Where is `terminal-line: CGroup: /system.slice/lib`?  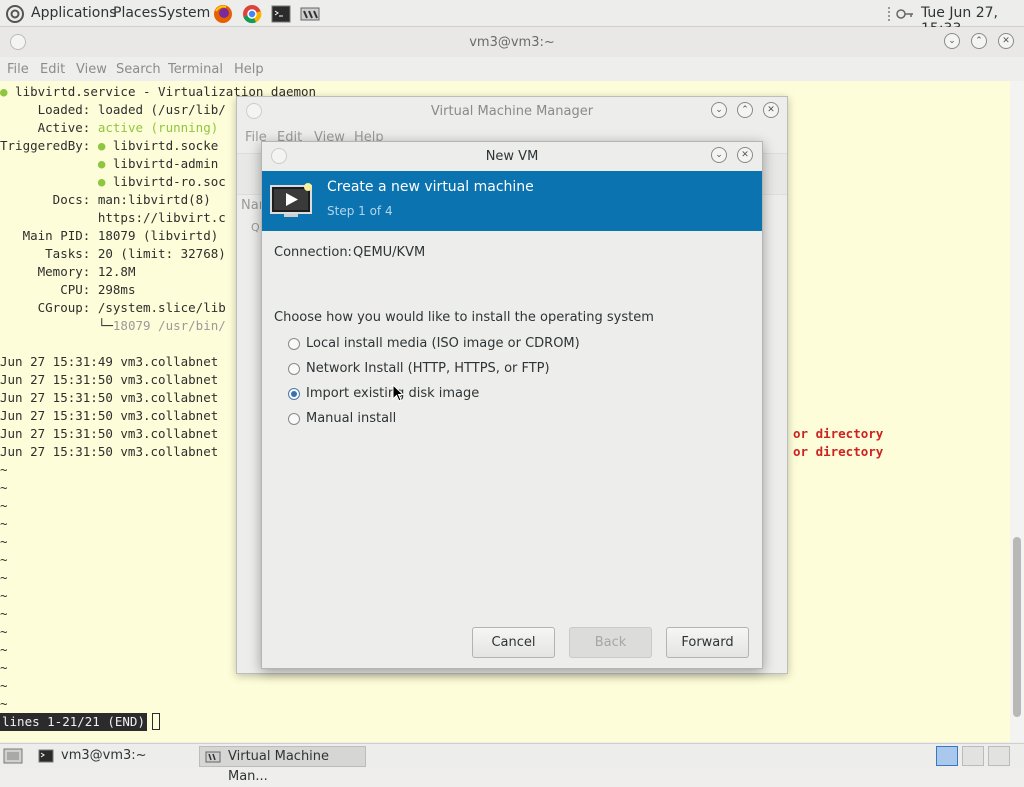 terminal-line: CGroup: /system.slice/lib is located at coordinates (113, 307).